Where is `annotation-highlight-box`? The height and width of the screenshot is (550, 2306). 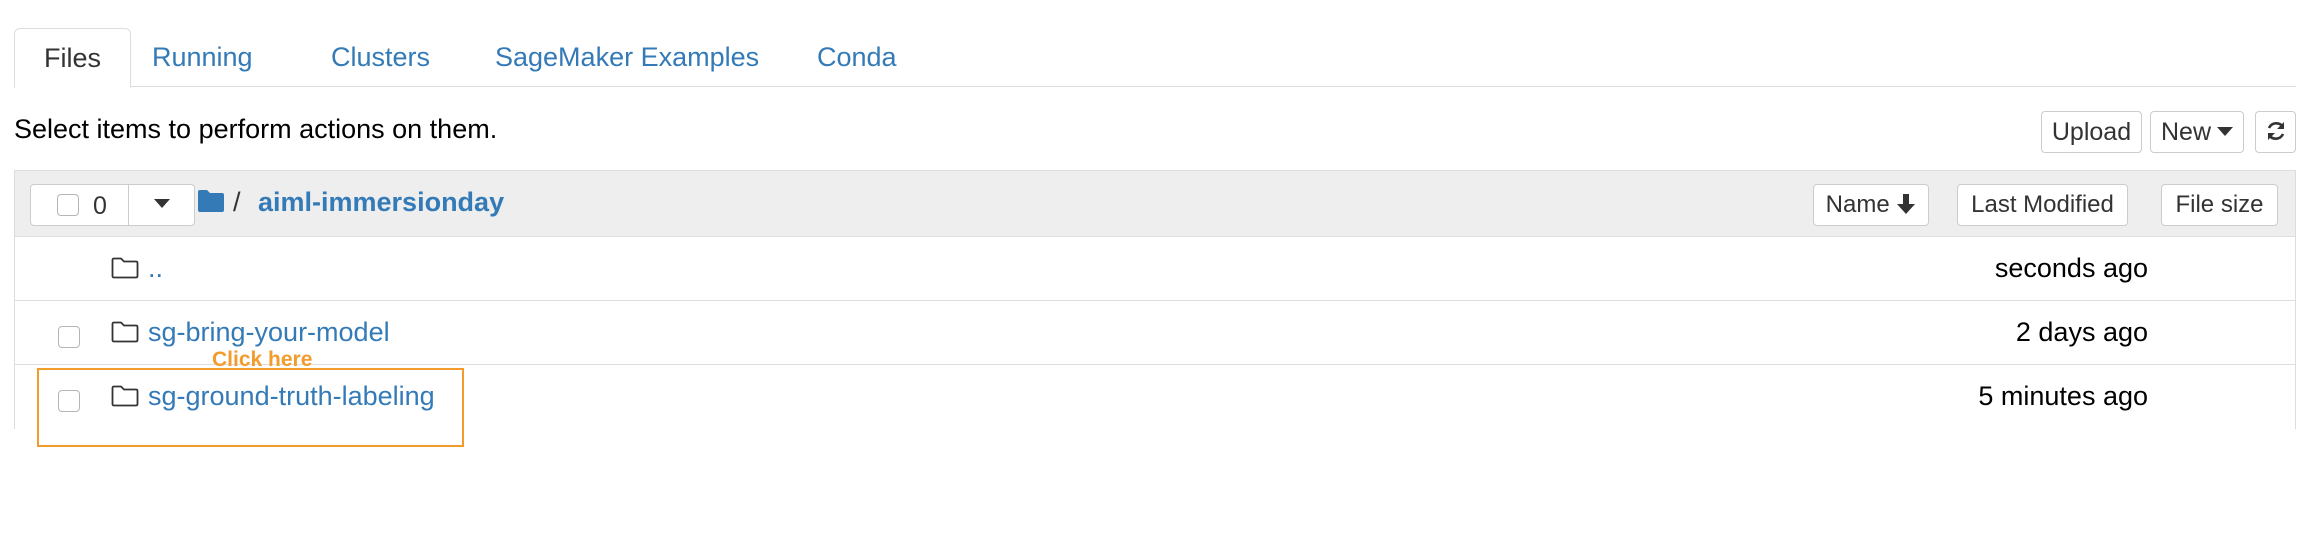
annotation-highlight-box is located at coordinates (250, 407).